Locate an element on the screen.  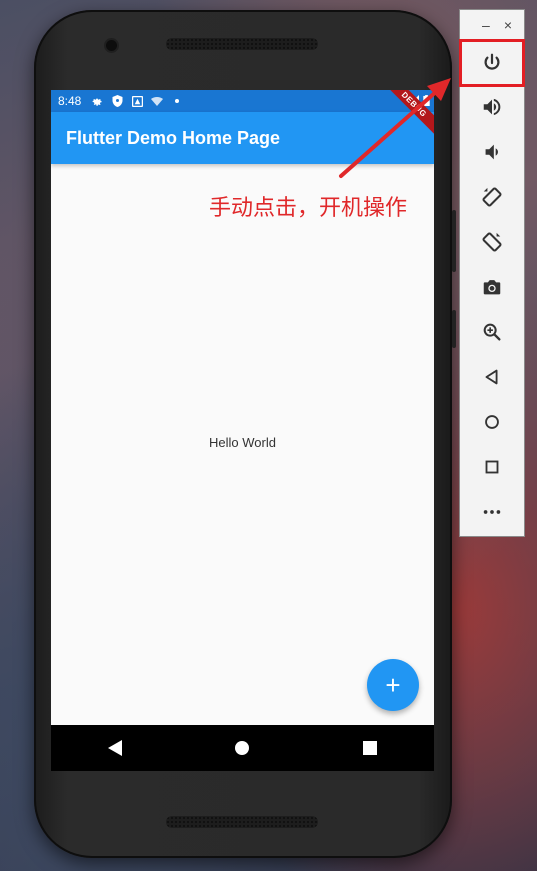
top-speaker is located at coordinates (242, 44).